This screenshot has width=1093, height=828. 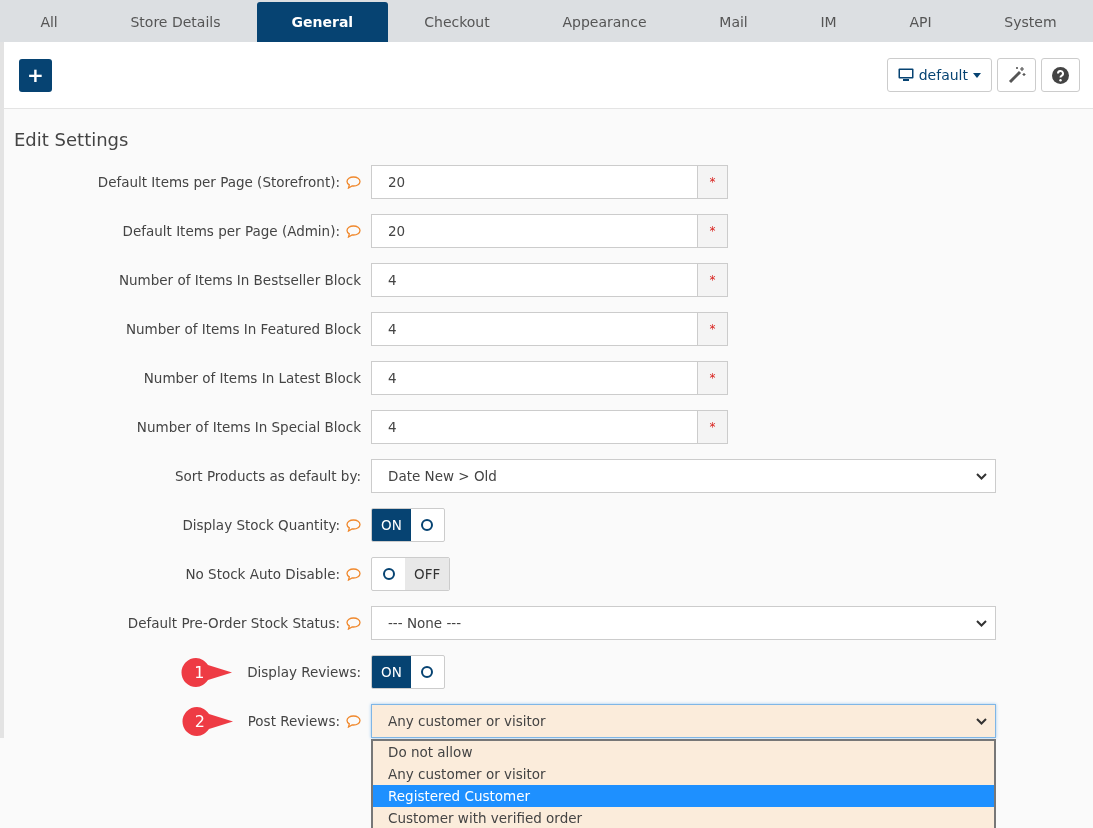 I want to click on step-marker: 2, so click(x=207, y=721).